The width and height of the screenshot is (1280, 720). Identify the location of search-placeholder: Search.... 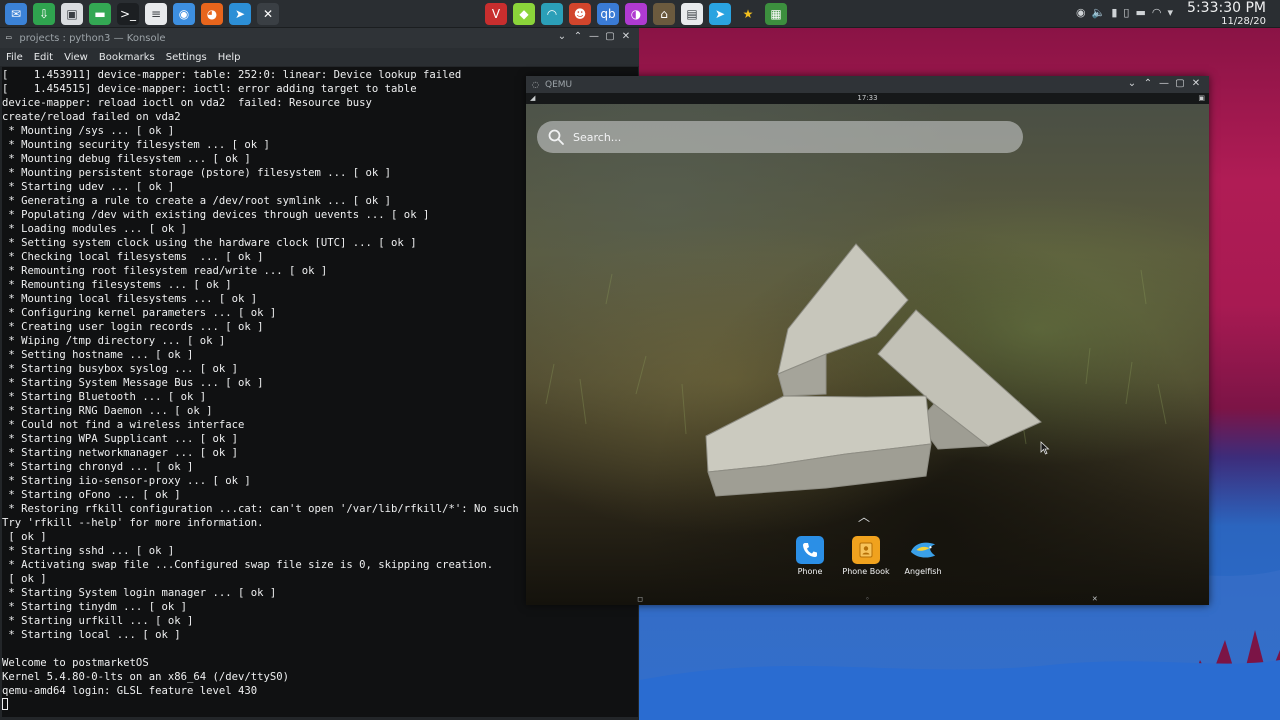
(597, 137).